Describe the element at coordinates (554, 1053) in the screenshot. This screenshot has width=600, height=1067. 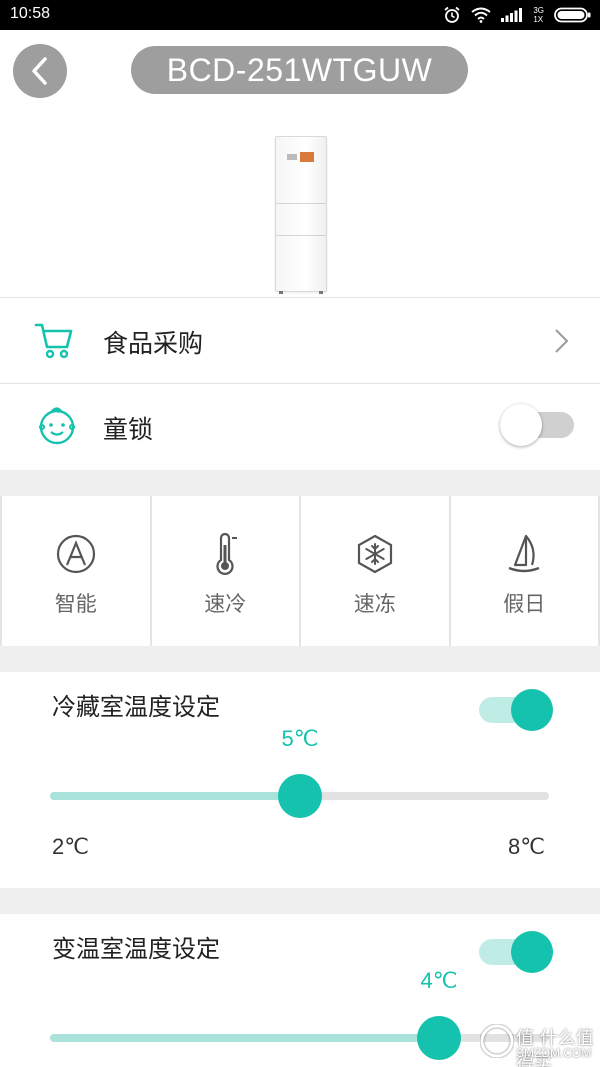
I see `watermark-url: SMZDM.COM` at that location.